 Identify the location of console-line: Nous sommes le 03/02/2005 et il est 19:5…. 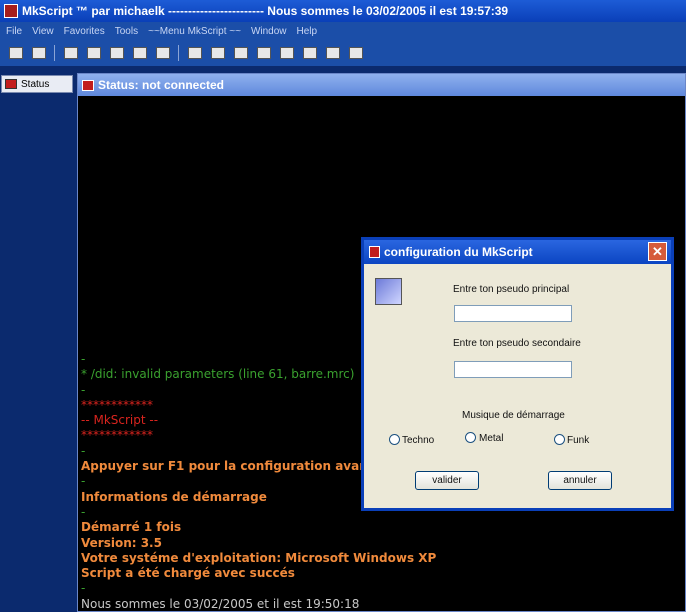
(220, 603).